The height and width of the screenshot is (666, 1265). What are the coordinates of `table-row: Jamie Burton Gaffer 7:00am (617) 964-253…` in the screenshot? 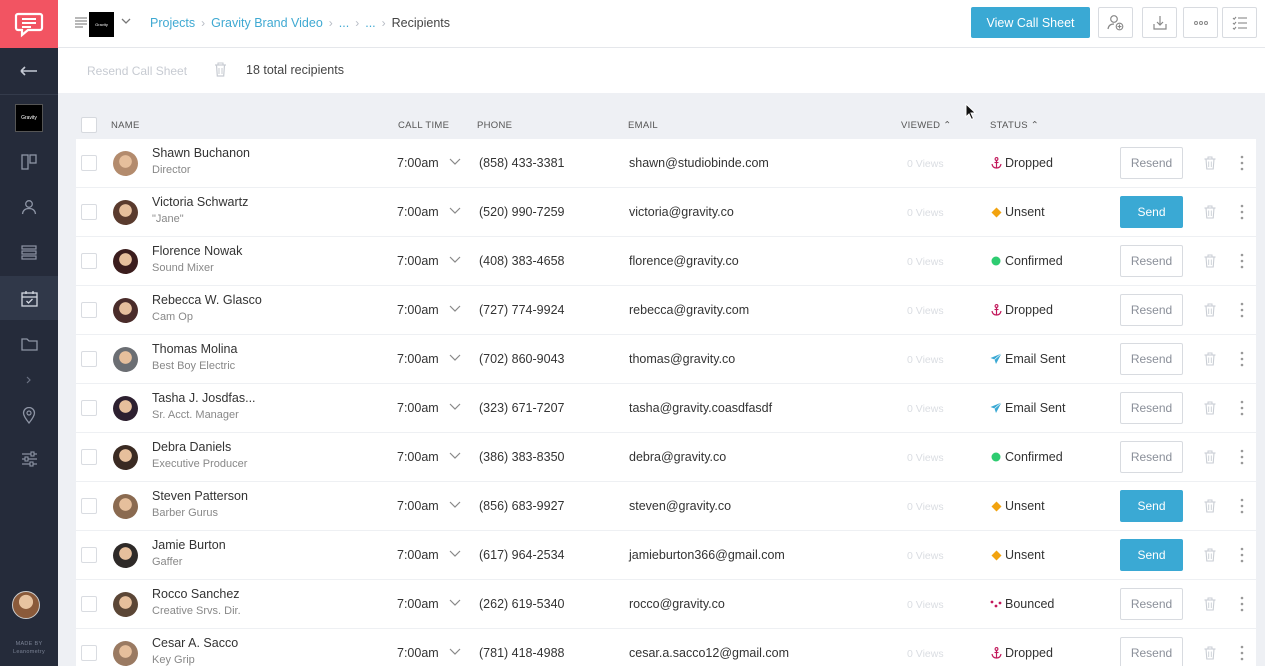 It's located at (666, 555).